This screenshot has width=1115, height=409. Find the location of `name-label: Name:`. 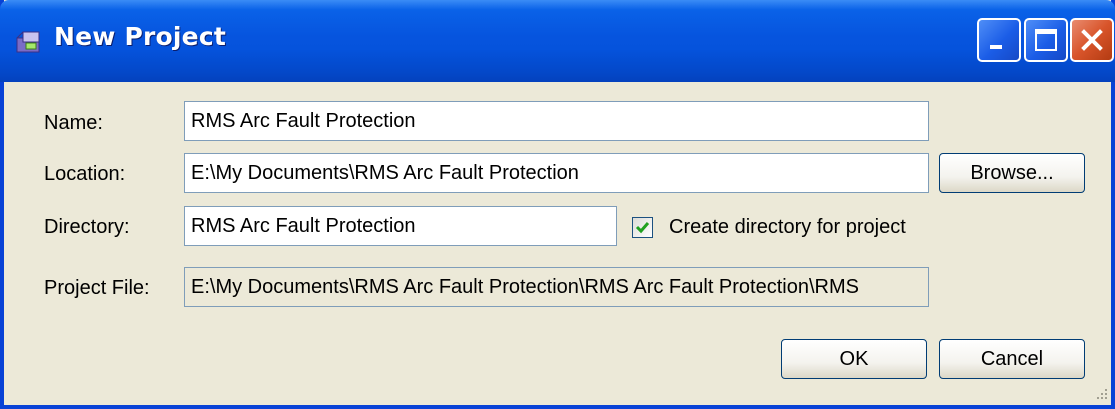

name-label: Name: is located at coordinates (73, 123).